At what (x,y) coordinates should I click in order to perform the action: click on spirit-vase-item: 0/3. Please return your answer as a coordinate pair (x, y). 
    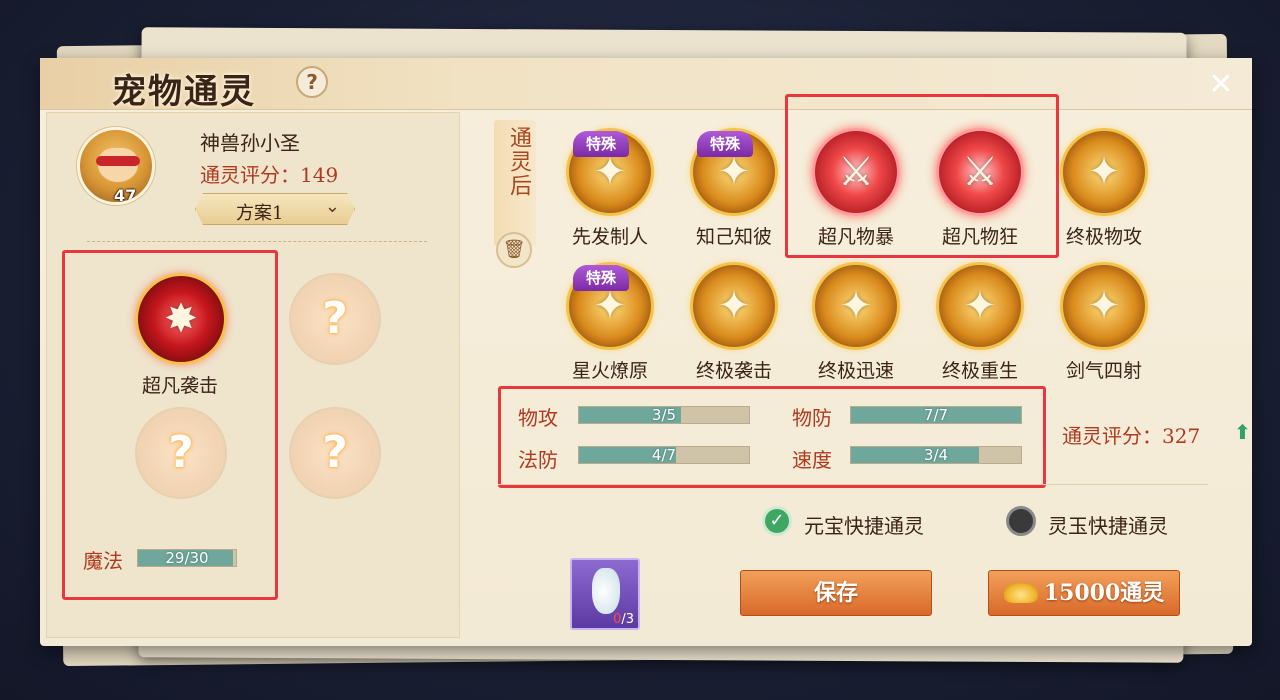
    Looking at the image, I should click on (605, 594).